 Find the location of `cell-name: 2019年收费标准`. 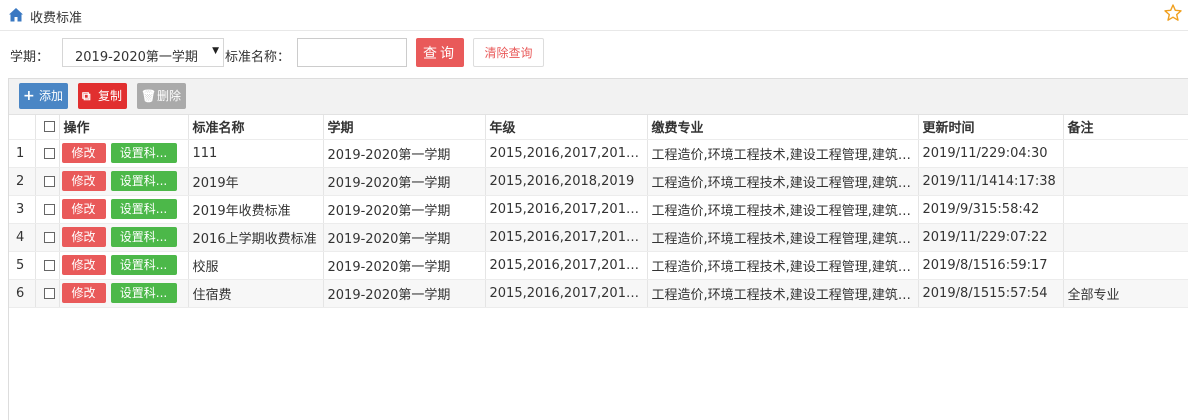

cell-name: 2019年收费标准 is located at coordinates (256, 209).